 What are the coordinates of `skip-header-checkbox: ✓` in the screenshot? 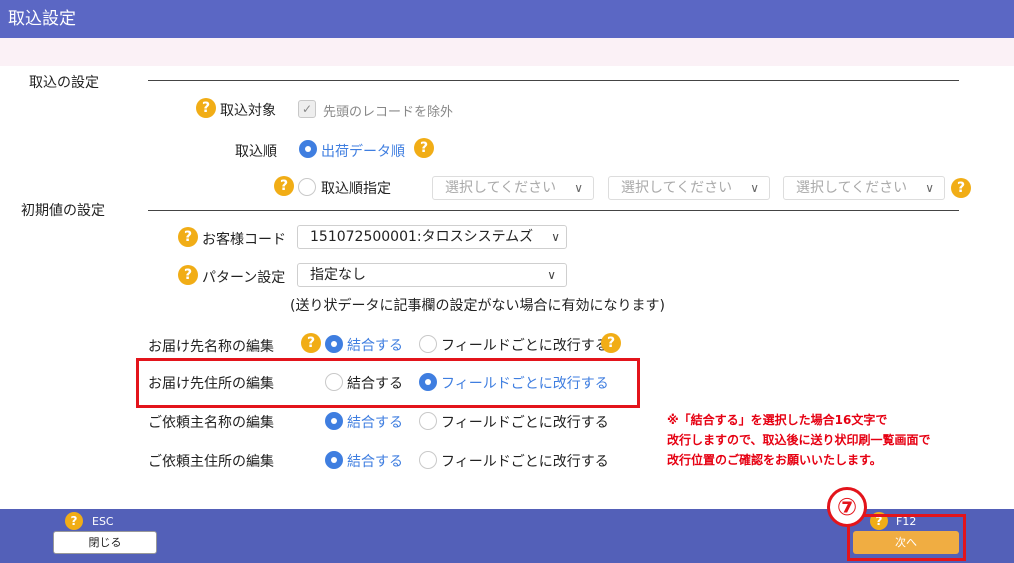 It's located at (307, 109).